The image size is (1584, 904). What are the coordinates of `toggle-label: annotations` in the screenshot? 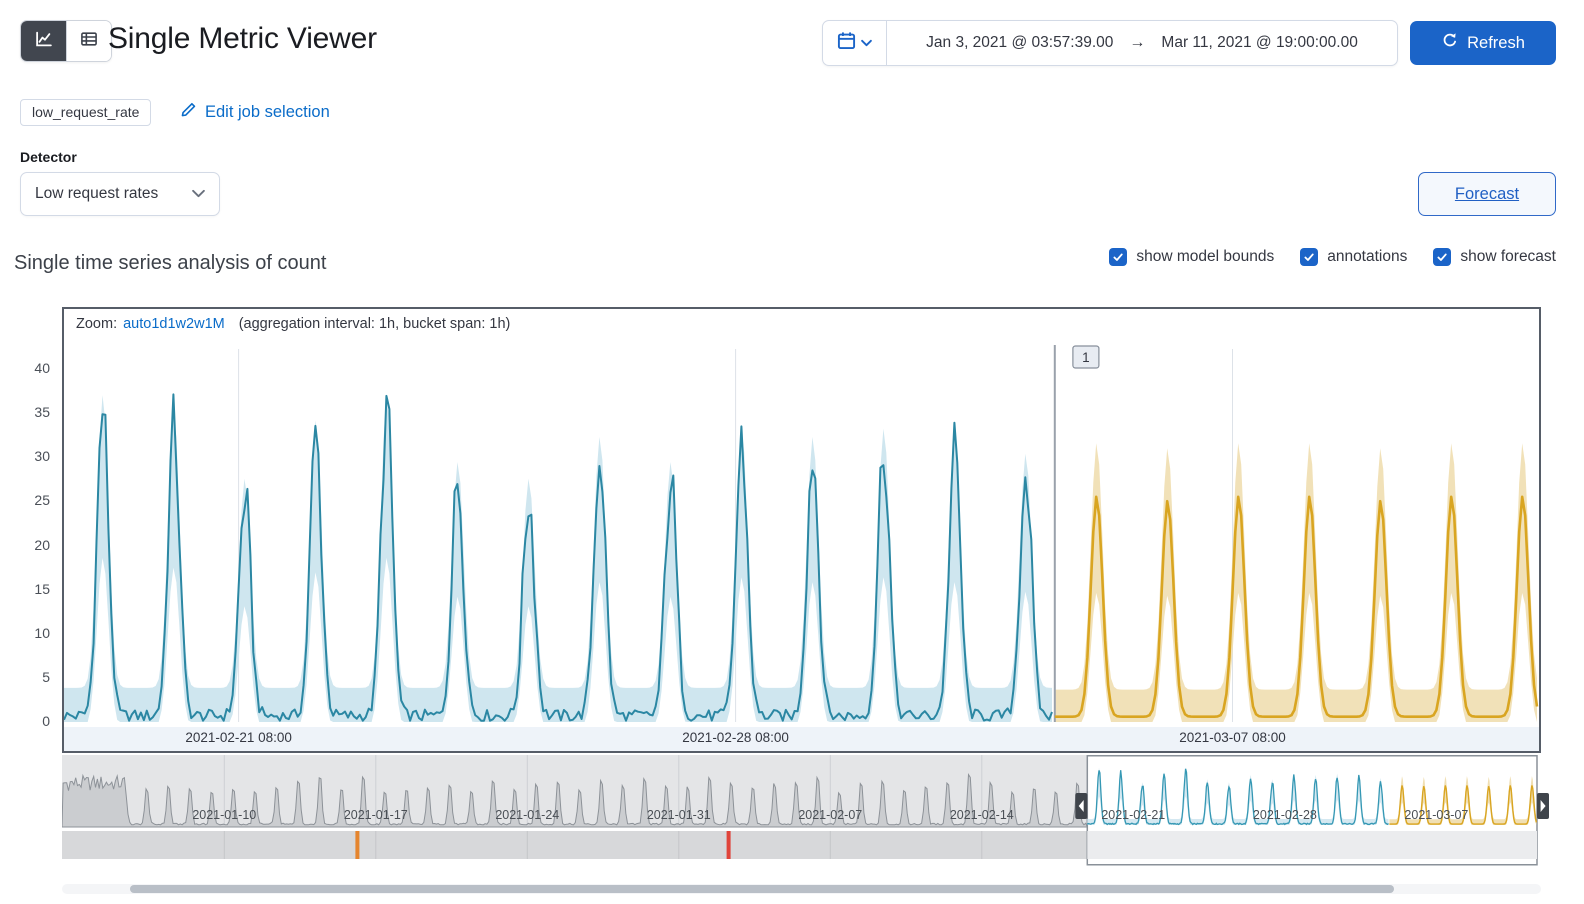 It's located at (1367, 256).